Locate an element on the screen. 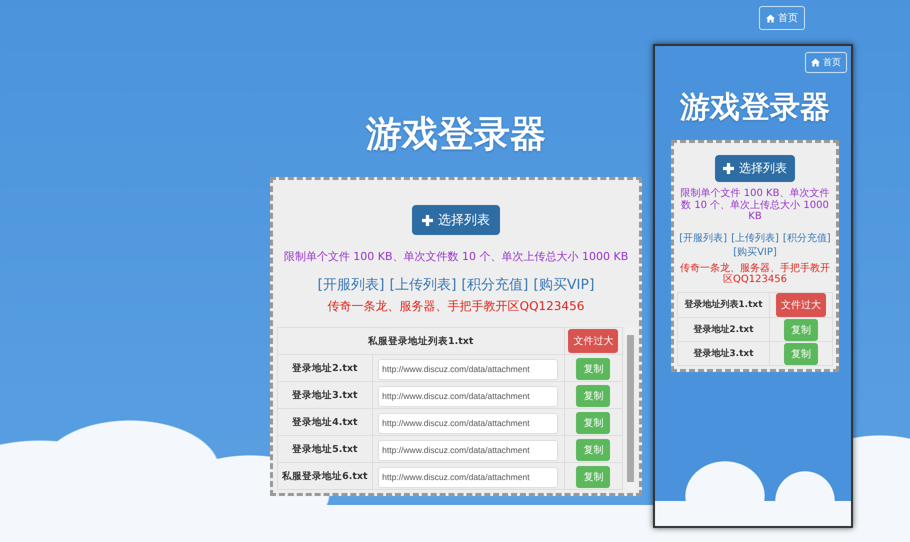  file-name-cell: 私服登录地址6.txt is located at coordinates (325, 476).